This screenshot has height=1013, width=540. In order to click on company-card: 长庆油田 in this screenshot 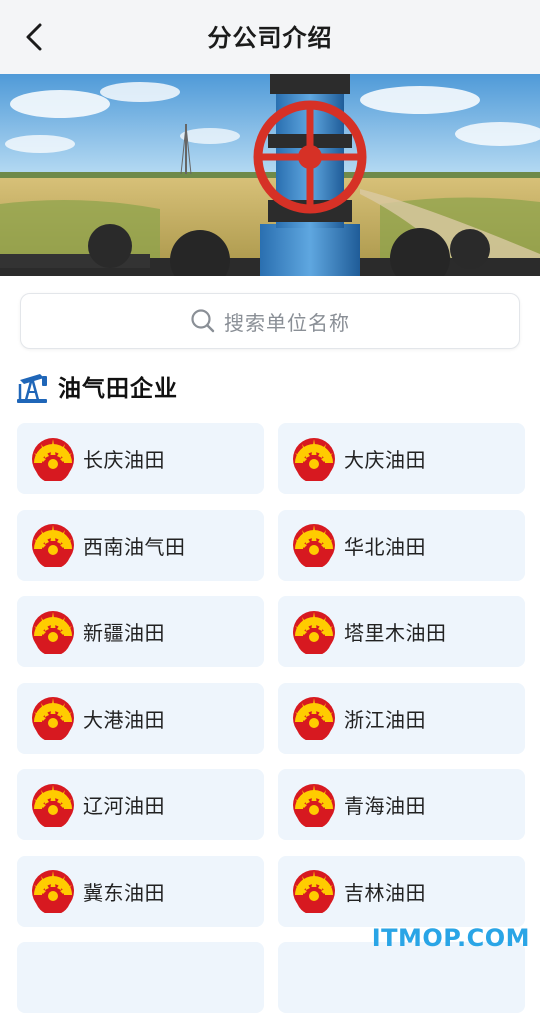, I will do `click(140, 458)`.